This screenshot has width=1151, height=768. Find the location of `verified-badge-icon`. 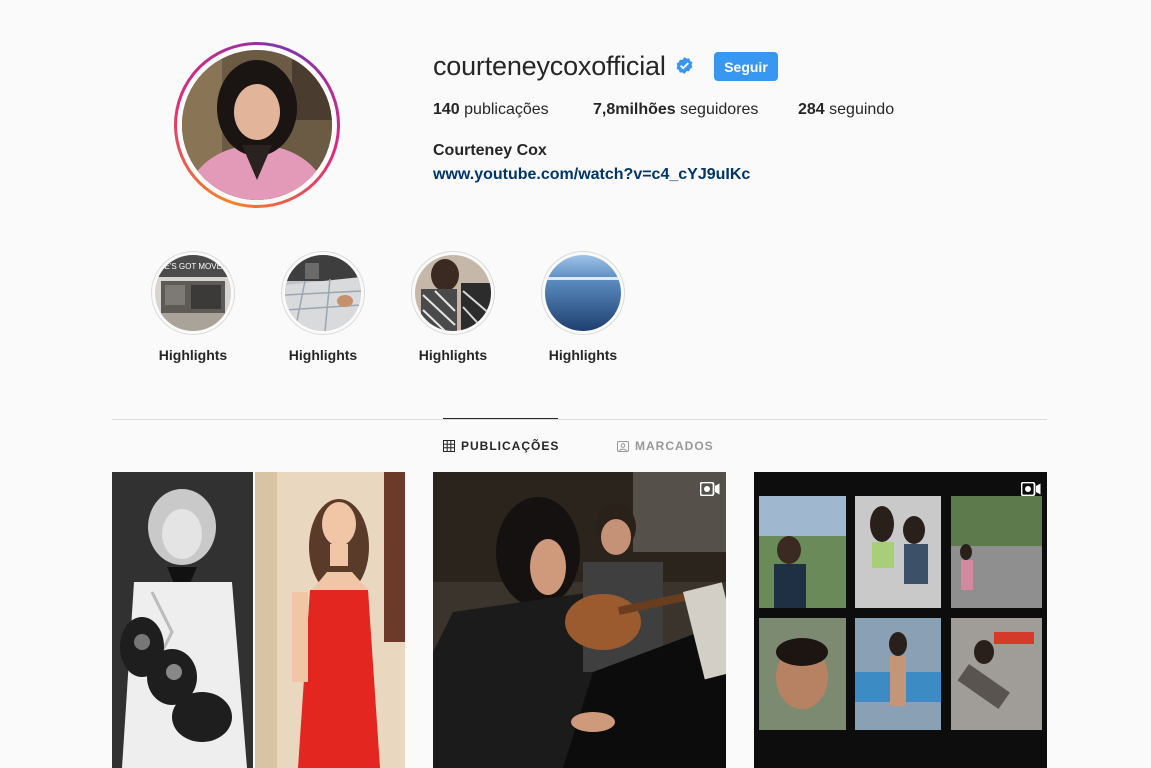

verified-badge-icon is located at coordinates (684, 65).